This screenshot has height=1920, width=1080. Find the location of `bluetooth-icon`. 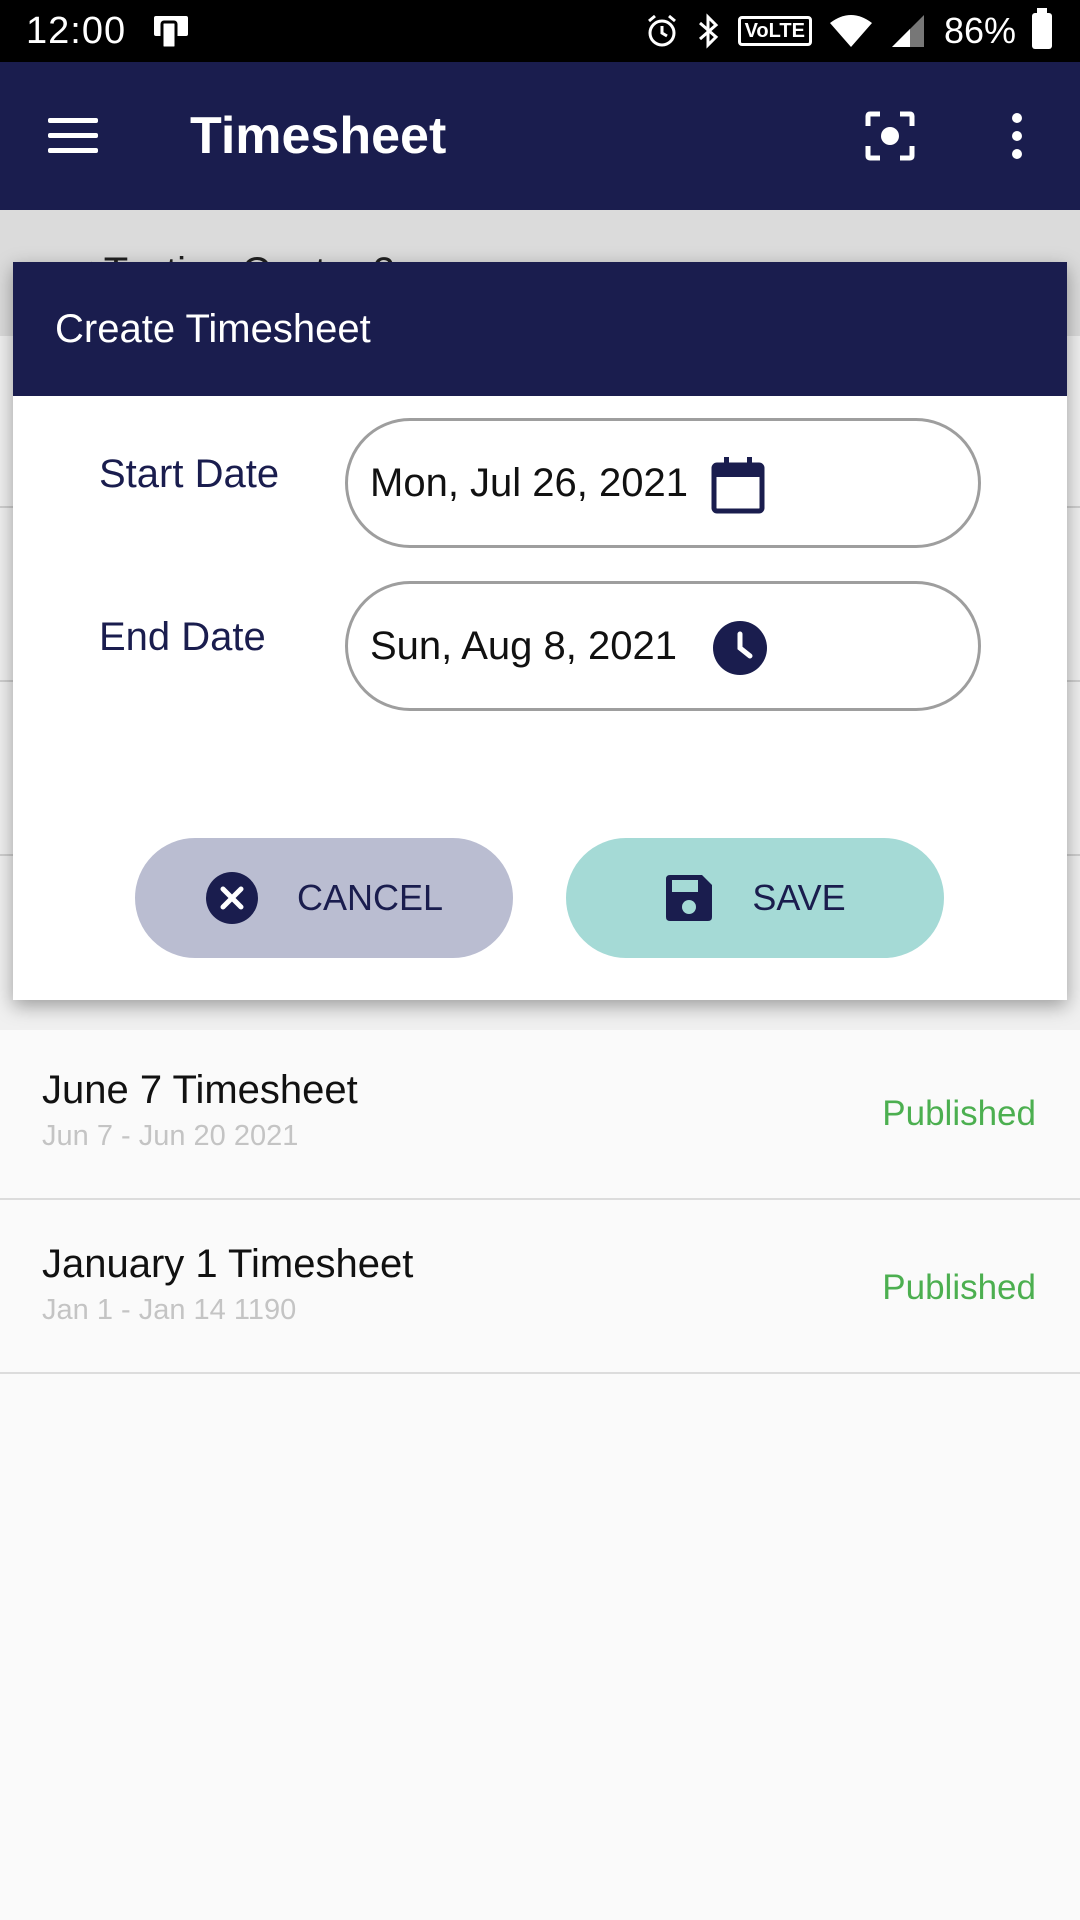

bluetooth-icon is located at coordinates (708, 31).